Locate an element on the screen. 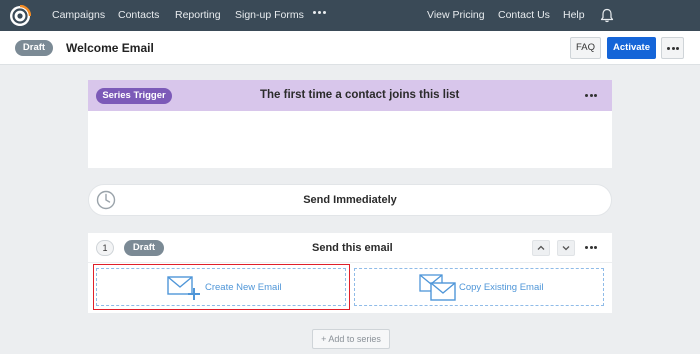 This screenshot has width=700, height=354. page-title: Welcome Email is located at coordinates (110, 48).